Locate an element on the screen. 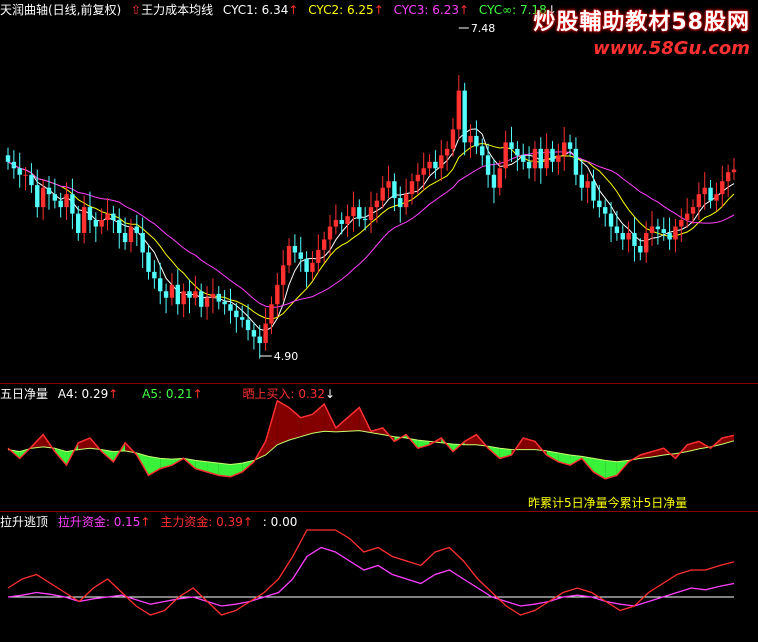 The image size is (758, 642). panel2-item-2: 晒上买入: 0.32↓ is located at coordinates (288, 394).